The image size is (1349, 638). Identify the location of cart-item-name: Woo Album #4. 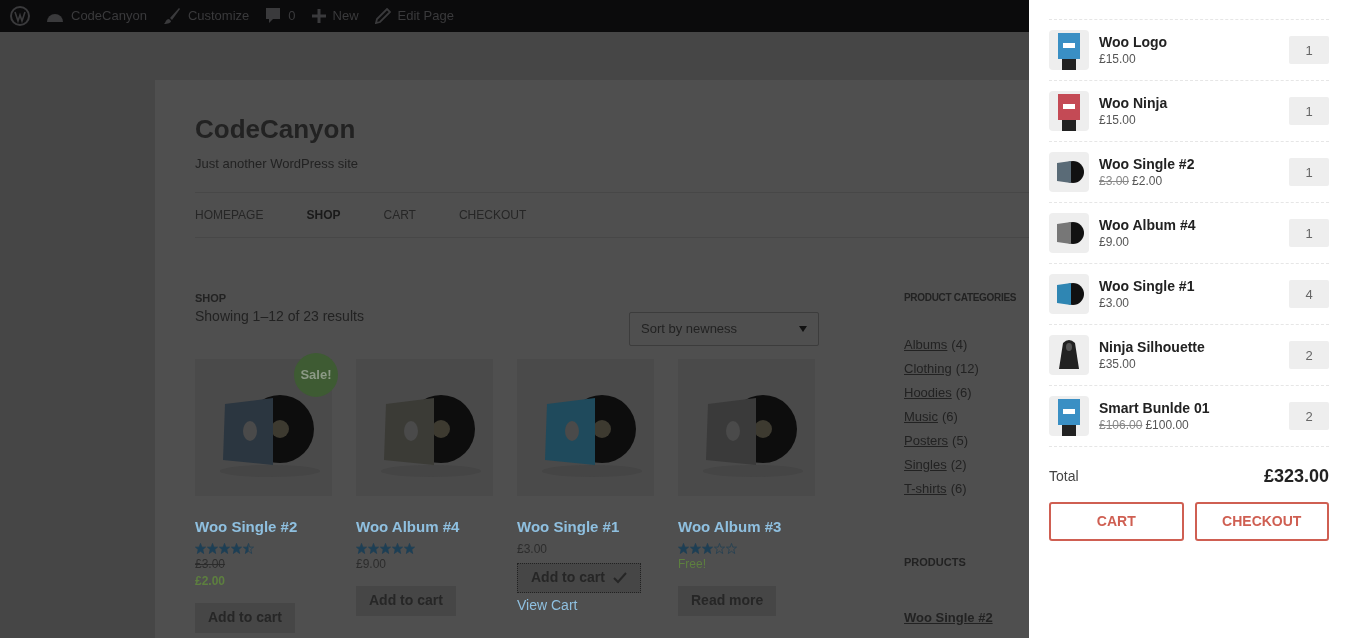
(1189, 225).